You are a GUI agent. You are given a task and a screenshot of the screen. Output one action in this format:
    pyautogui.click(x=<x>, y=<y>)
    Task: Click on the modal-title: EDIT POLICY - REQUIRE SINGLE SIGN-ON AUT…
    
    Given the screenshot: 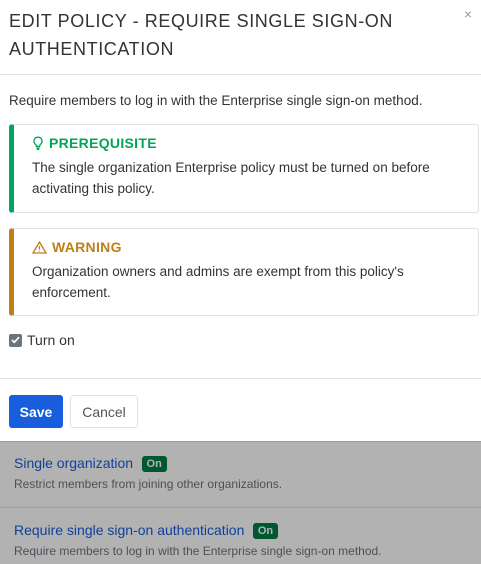 What is the action you would take?
    pyautogui.click(x=201, y=35)
    